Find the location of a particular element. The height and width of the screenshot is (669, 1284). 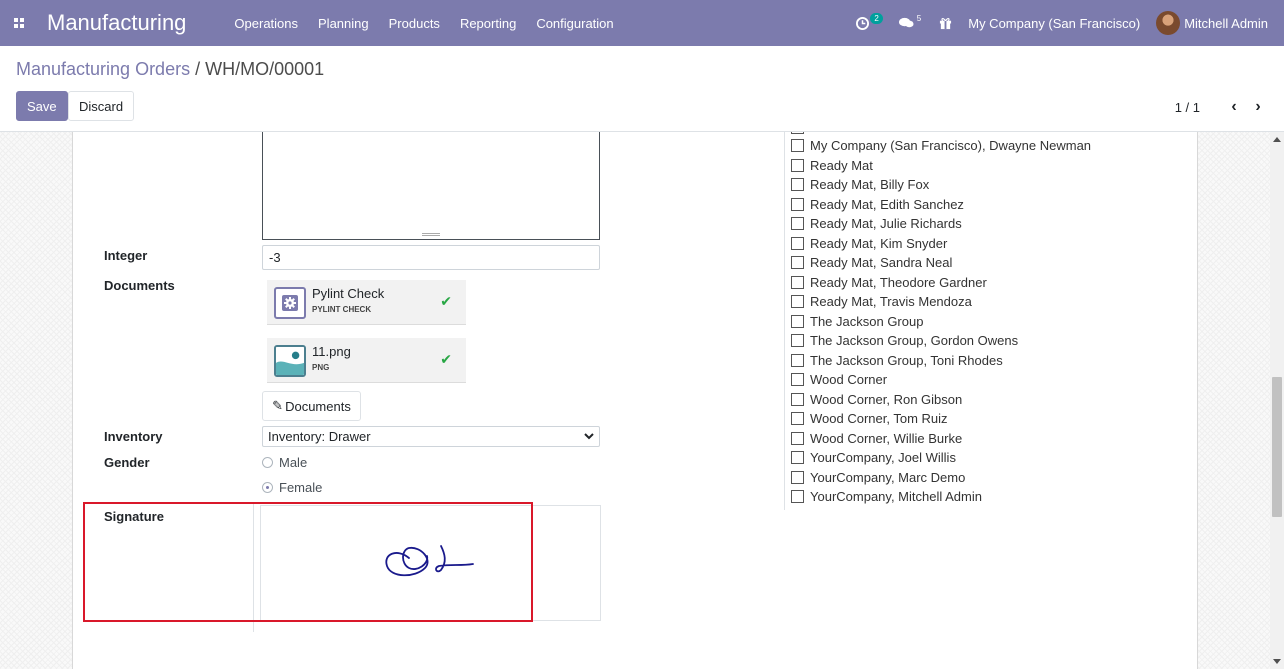

menu-configuration: Configuration is located at coordinates (574, 23).